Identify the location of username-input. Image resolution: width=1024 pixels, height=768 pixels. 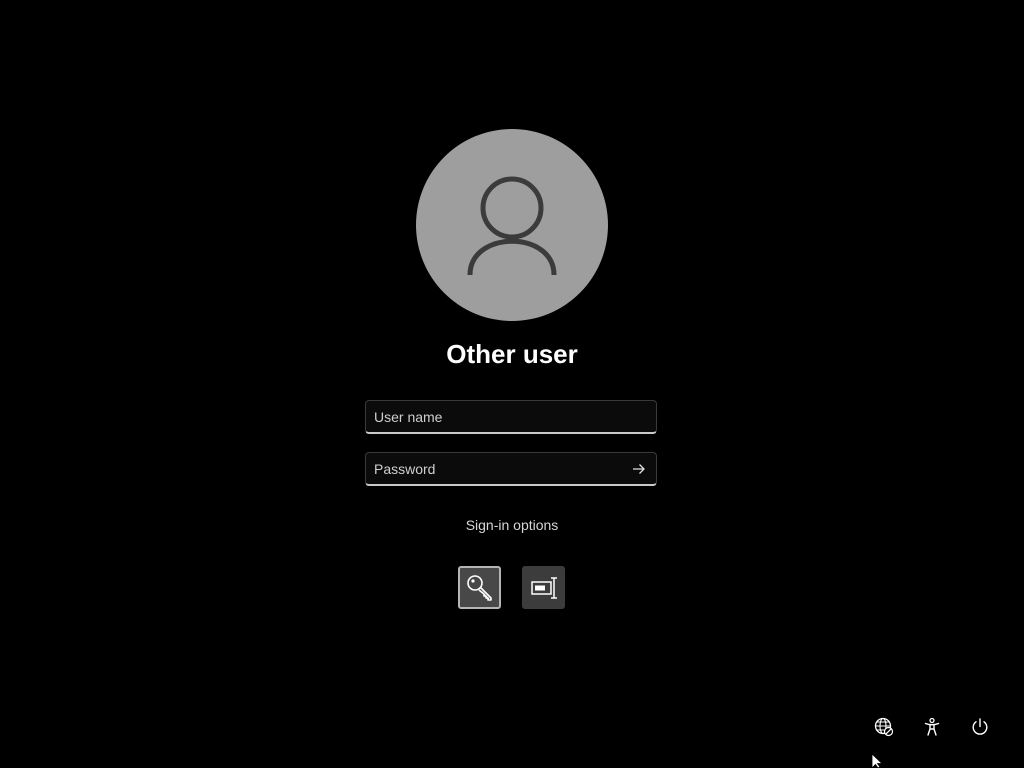
(511, 416).